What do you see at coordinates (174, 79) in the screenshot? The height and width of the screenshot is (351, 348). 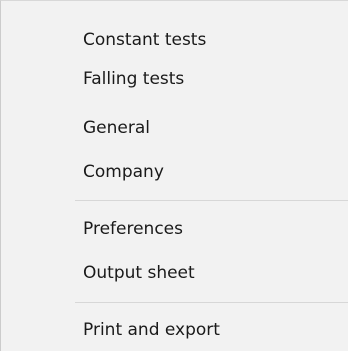 I see `menu-item-falling-tests: Falling tests` at bounding box center [174, 79].